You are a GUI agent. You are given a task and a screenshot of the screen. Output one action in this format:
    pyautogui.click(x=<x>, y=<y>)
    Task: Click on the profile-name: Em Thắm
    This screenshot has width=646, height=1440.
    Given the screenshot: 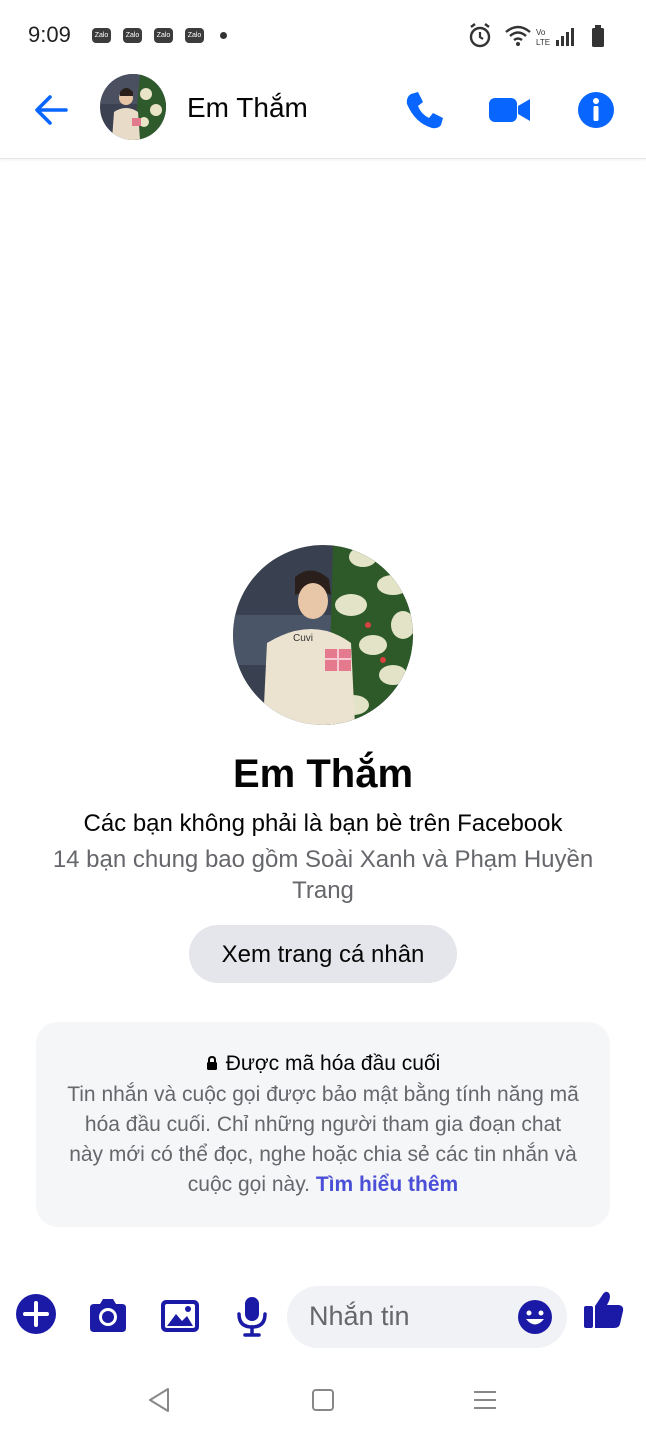 What is the action you would take?
    pyautogui.click(x=323, y=774)
    